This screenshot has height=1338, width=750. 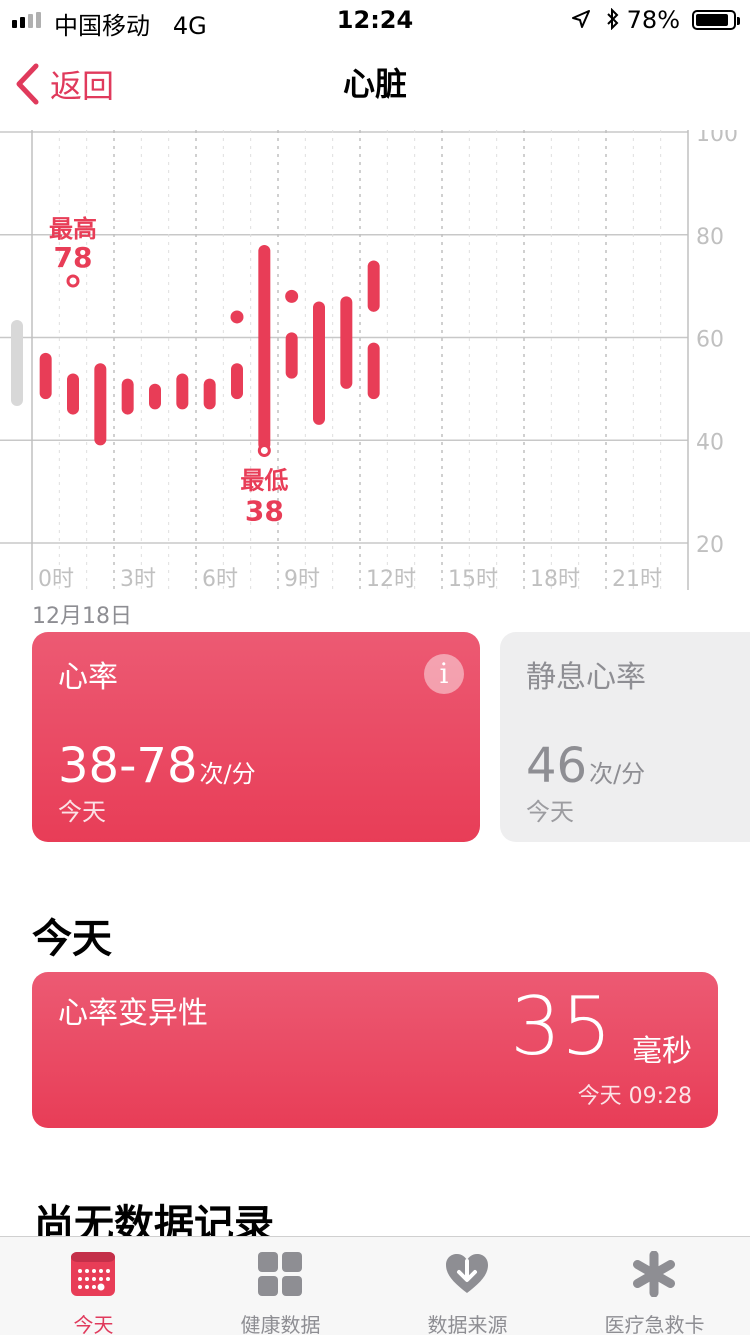 What do you see at coordinates (586, 766) in the screenshot?
I see `resting-heart-rate-value: 46次/分` at bounding box center [586, 766].